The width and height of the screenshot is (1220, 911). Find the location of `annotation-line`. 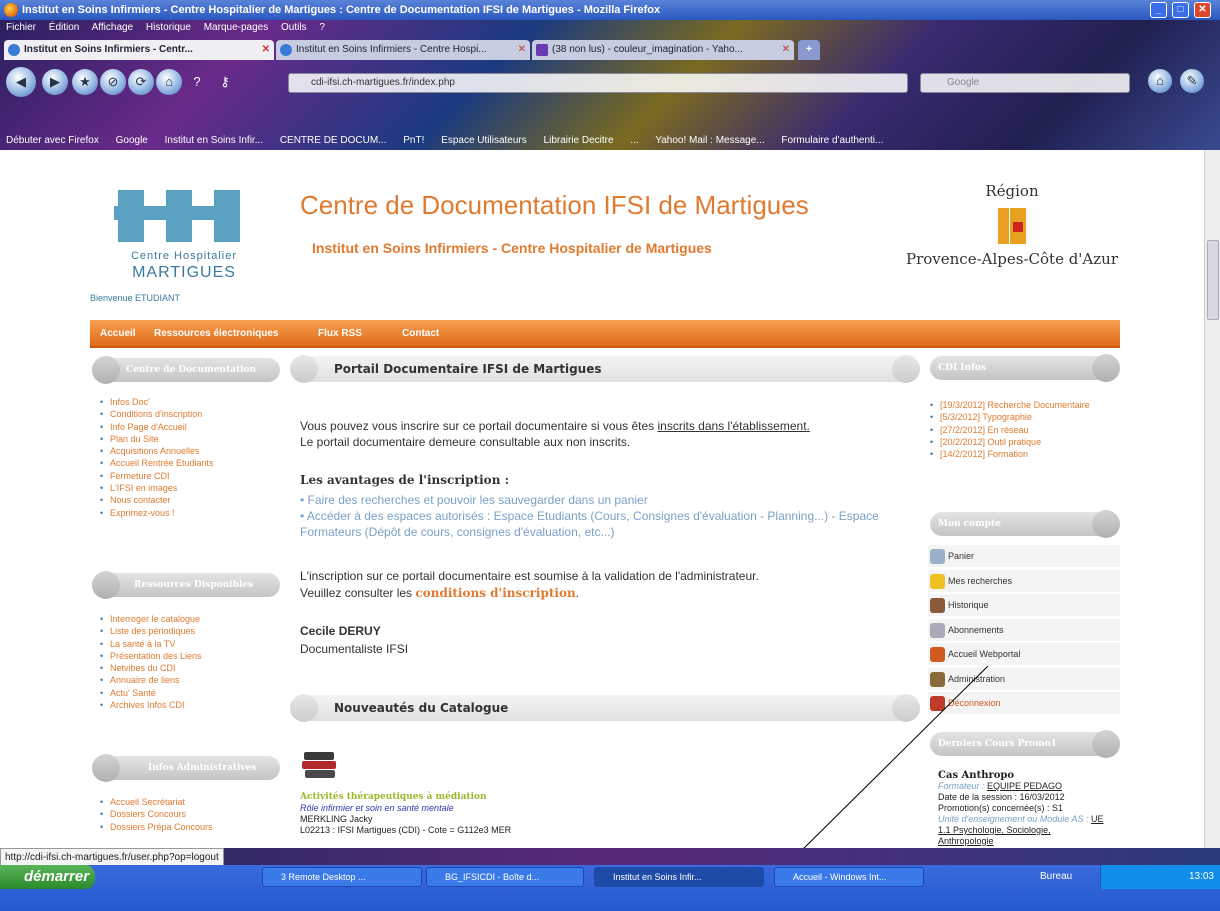

annotation-line is located at coordinates (889, 763).